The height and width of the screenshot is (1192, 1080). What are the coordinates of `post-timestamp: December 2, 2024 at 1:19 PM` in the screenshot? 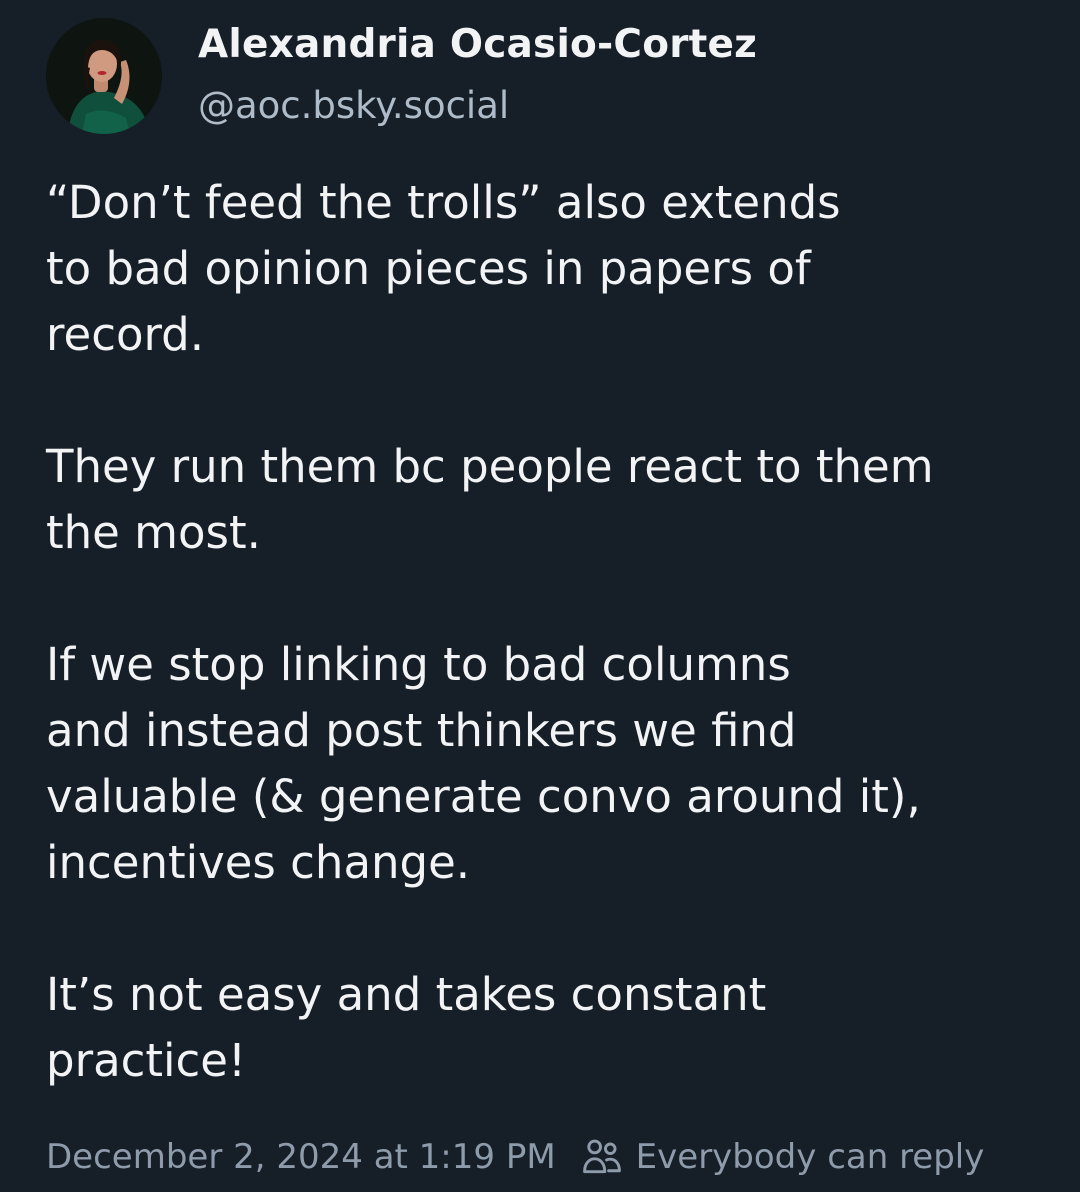 It's located at (301, 1157).